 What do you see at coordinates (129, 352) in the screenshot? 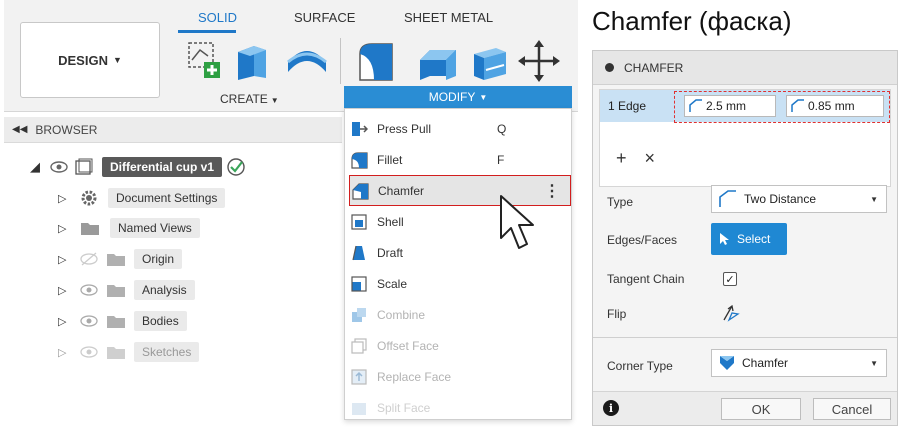
I see `tree-item: ▷ Sketches` at bounding box center [129, 352].